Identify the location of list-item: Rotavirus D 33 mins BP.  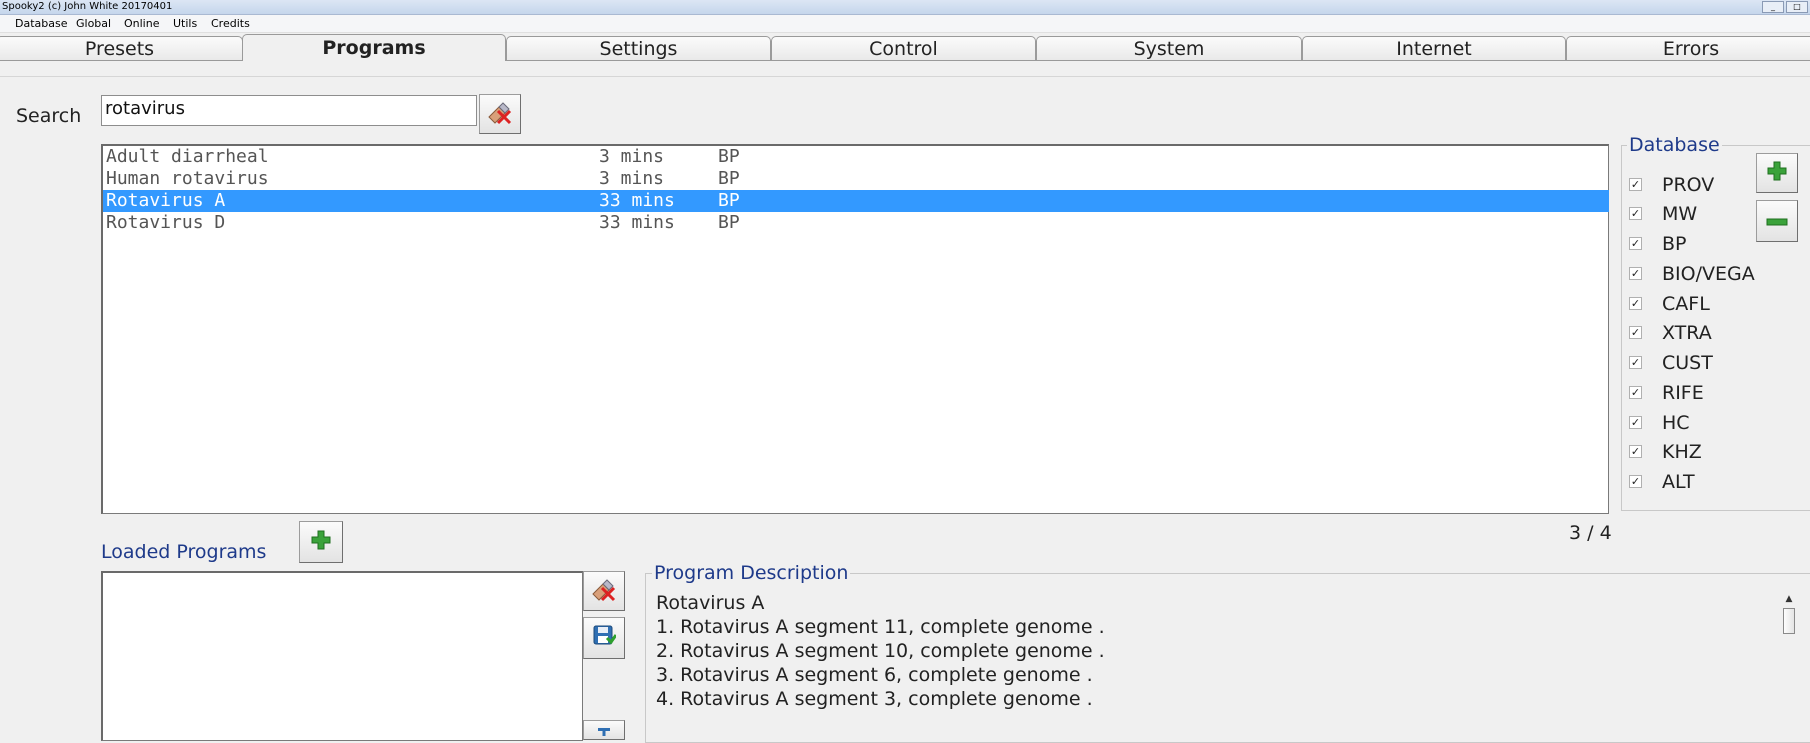
(856, 223).